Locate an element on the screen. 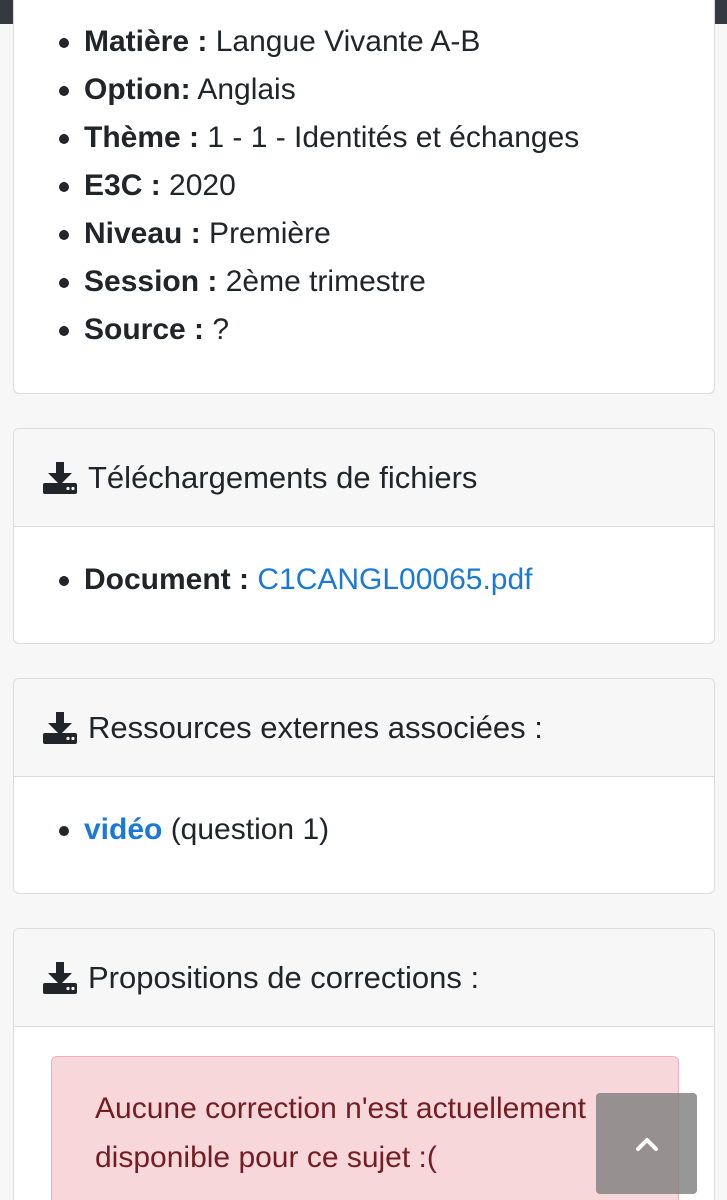 The image size is (727, 1200). downloads-card-header: Téléchargements de fichiers is located at coordinates (364, 478).